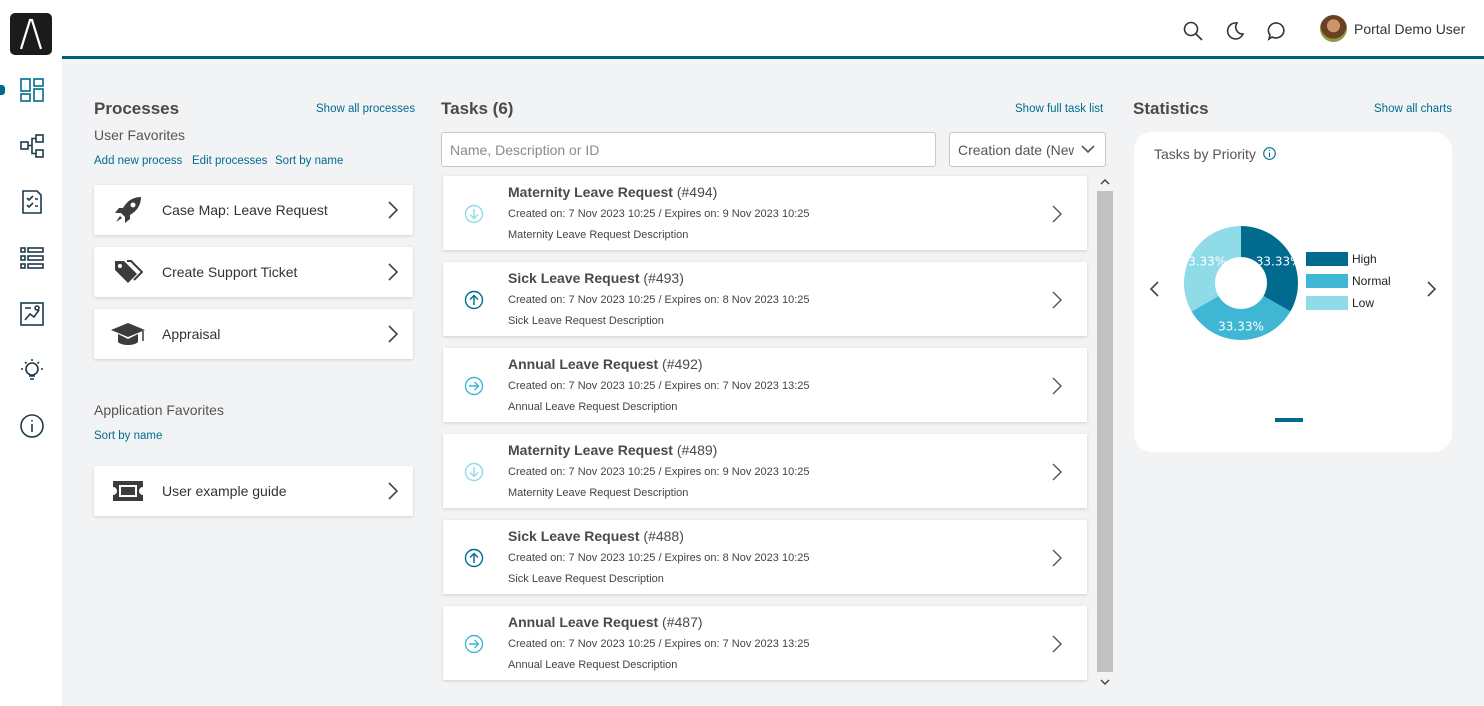  What do you see at coordinates (605, 622) in the screenshot?
I see `task-title: Annual Leave Request (#487)` at bounding box center [605, 622].